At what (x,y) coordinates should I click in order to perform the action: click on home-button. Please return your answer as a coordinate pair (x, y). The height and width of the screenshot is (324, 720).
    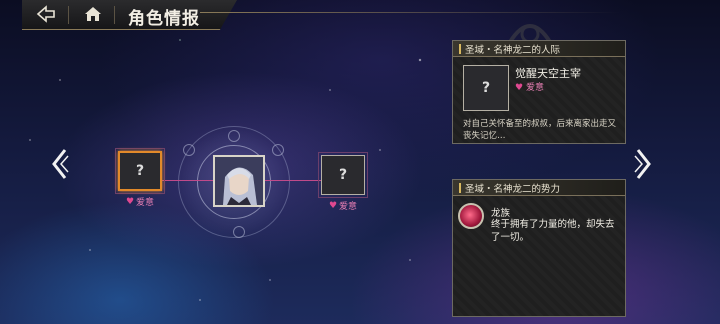
    Looking at the image, I should click on (93, 14).